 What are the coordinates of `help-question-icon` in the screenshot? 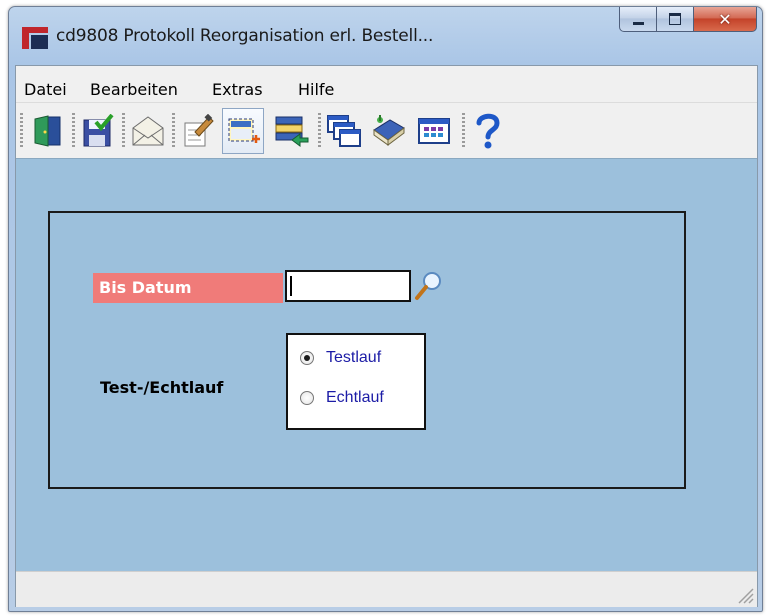 It's located at (488, 131).